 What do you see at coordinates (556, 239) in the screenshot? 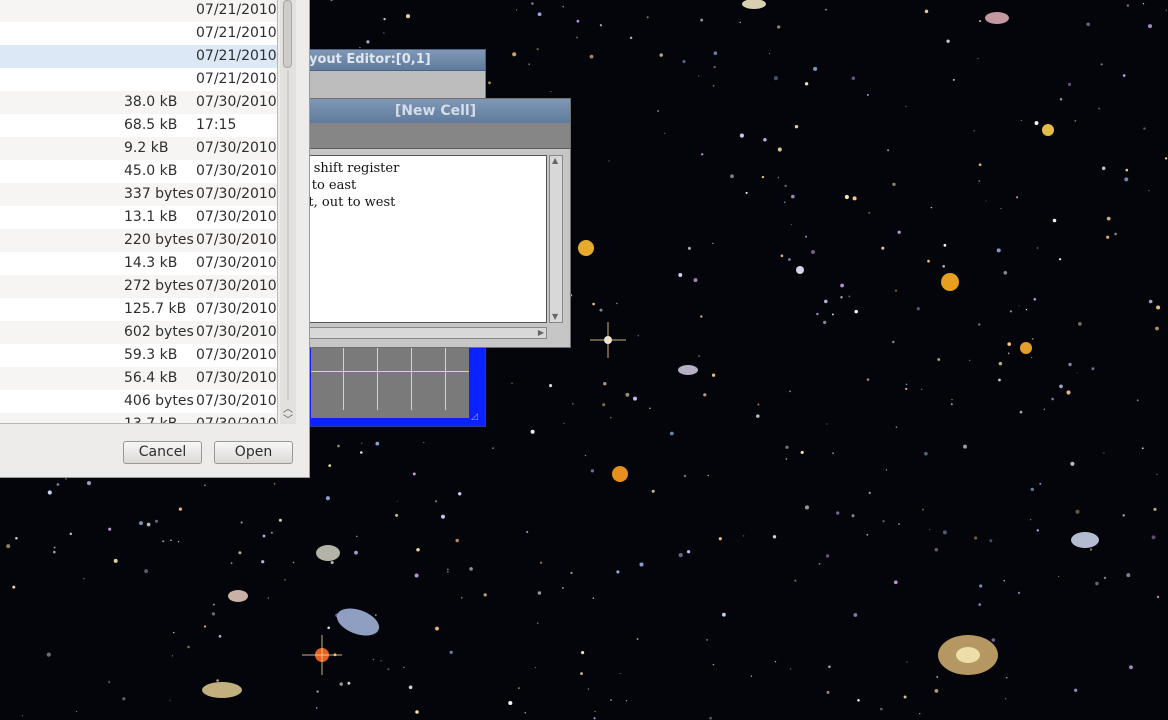
I see `text-vertical-scrollbar: ▲ ▼` at bounding box center [556, 239].